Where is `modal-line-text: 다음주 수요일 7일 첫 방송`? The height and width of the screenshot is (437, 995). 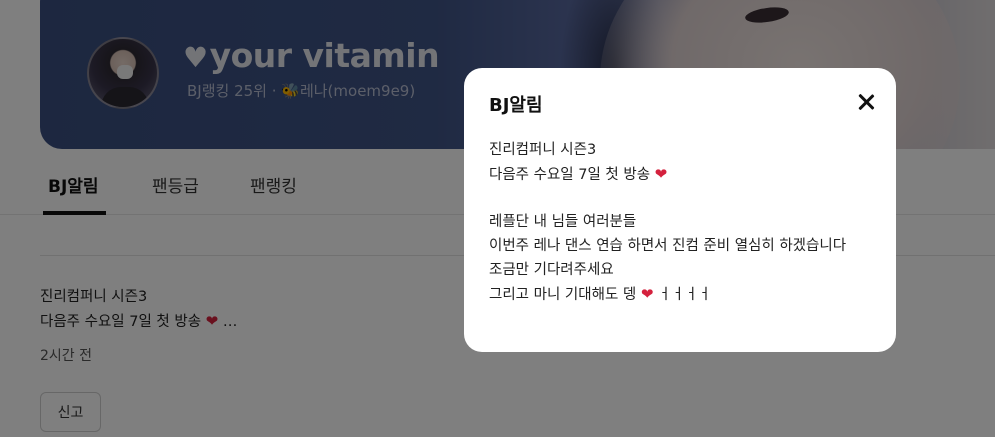
modal-line-text: 다음주 수요일 7일 첫 방송 is located at coordinates (570, 175).